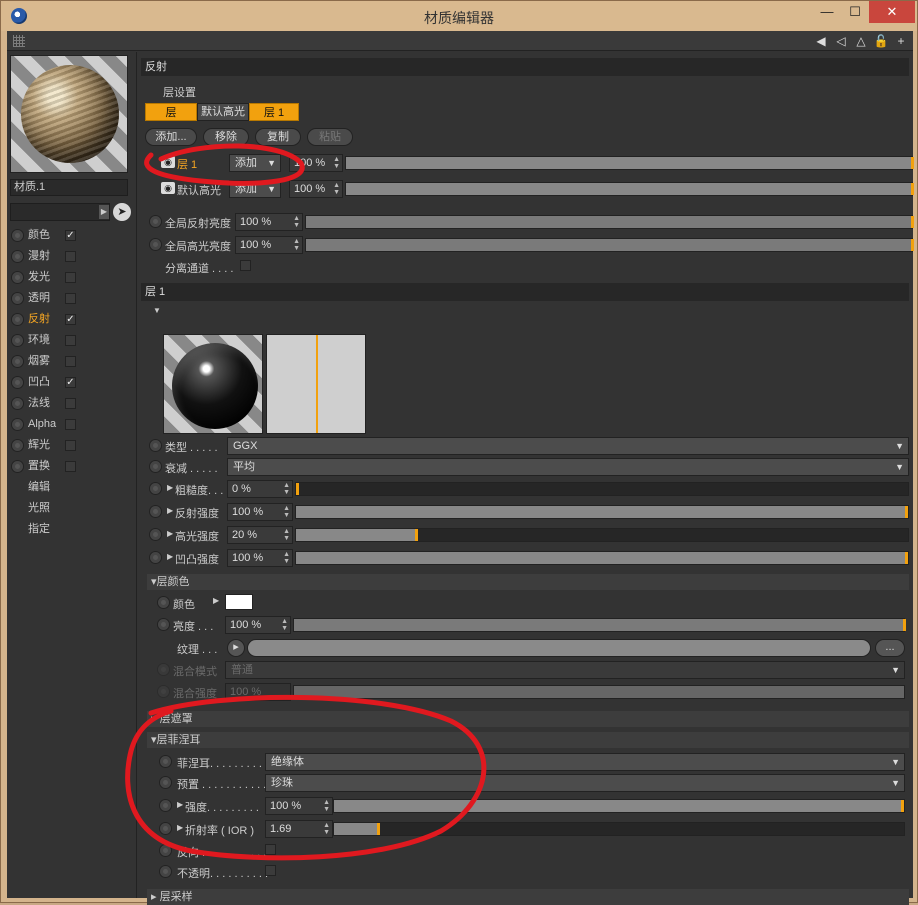 The height and width of the screenshot is (905, 918). Describe the element at coordinates (609, 245) in the screenshot. I see `global-spec-slider` at that location.